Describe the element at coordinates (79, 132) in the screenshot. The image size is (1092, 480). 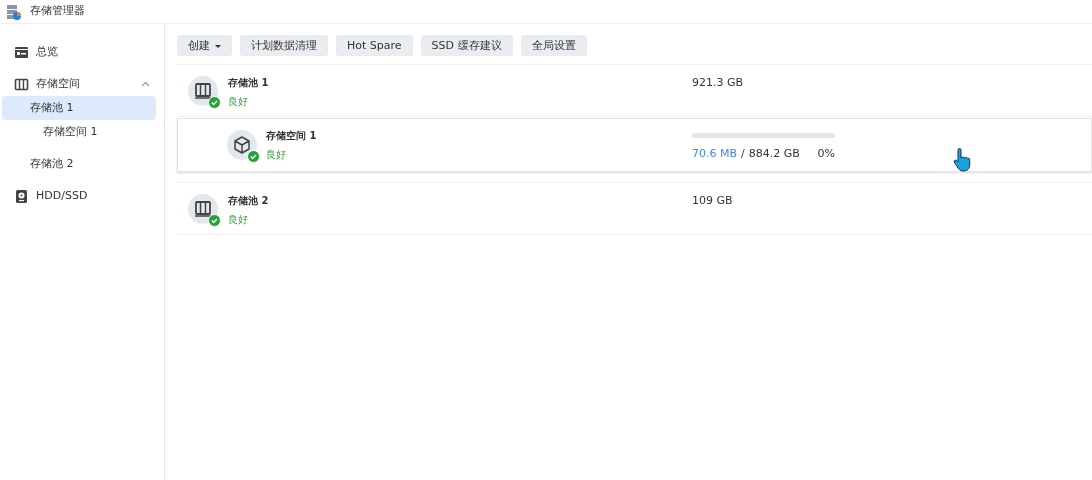
I see `sidebar-item: 存储空间 1` at that location.